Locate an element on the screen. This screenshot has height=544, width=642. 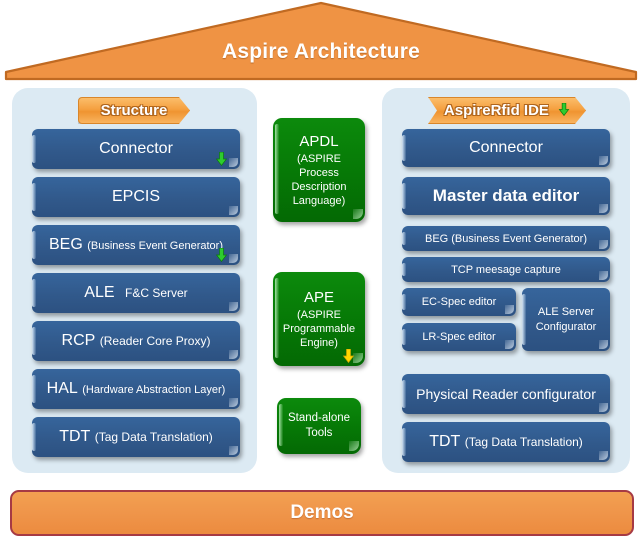
left-item-hal: HAL (Hardware Abstraction Layer) is located at coordinates (136, 389).